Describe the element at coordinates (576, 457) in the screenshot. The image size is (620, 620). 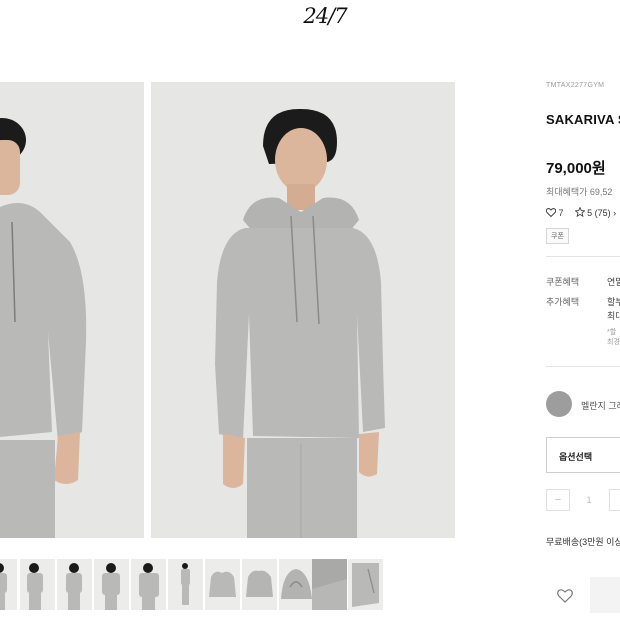
I see `option-select-label: 옵션선택` at that location.